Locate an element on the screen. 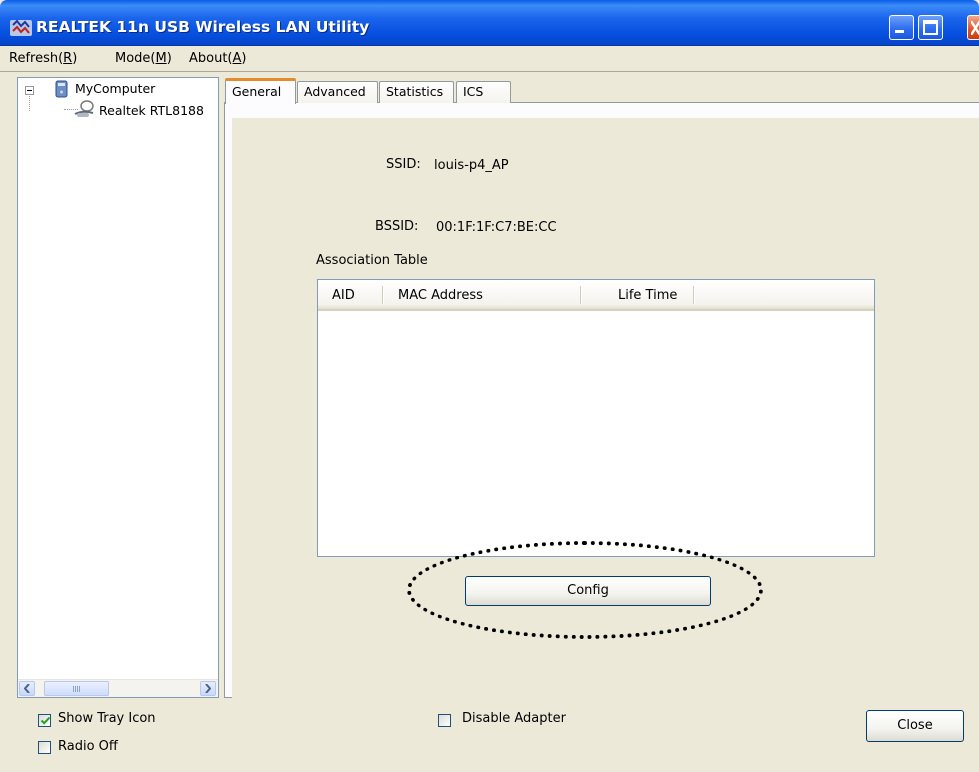  minimize-button is located at coordinates (901, 27).